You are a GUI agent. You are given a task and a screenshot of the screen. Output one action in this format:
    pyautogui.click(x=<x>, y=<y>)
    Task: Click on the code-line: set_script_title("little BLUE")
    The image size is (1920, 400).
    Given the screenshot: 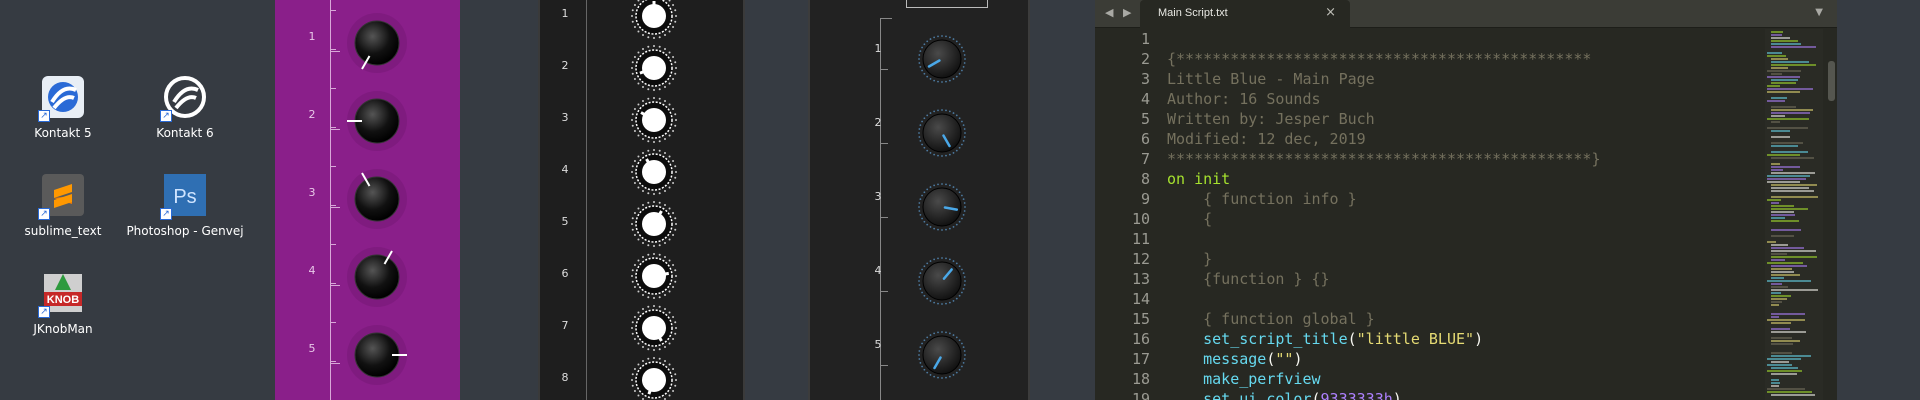 What is the action you would take?
    pyautogui.click(x=1343, y=339)
    